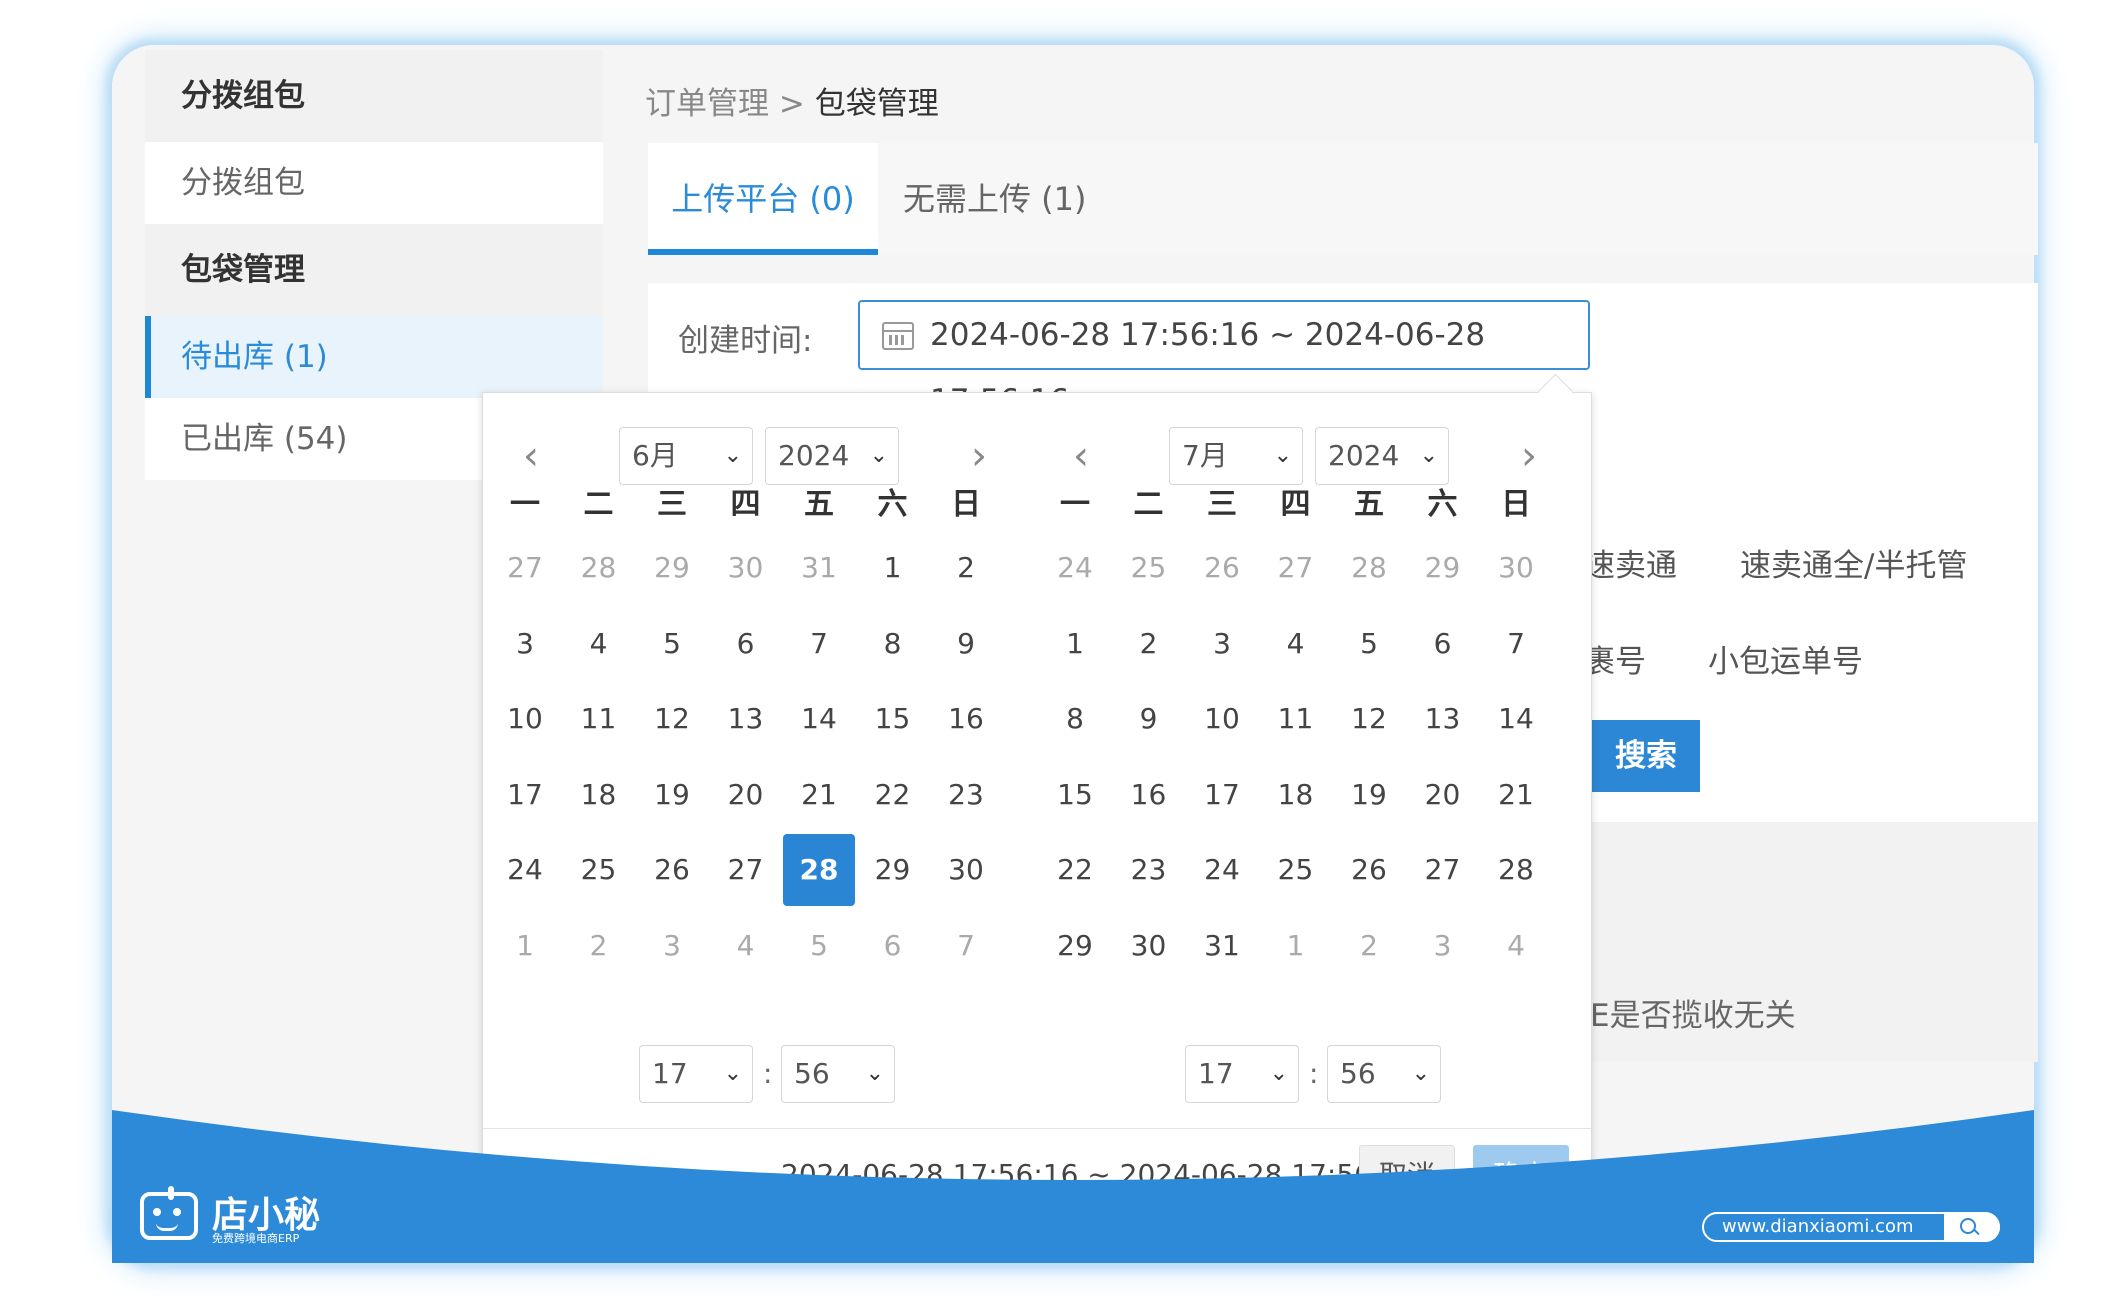 This screenshot has height=1314, width=2125. What do you see at coordinates (838, 1074) in the screenshot?
I see `left-minute-select: 56 ⌄` at bounding box center [838, 1074].